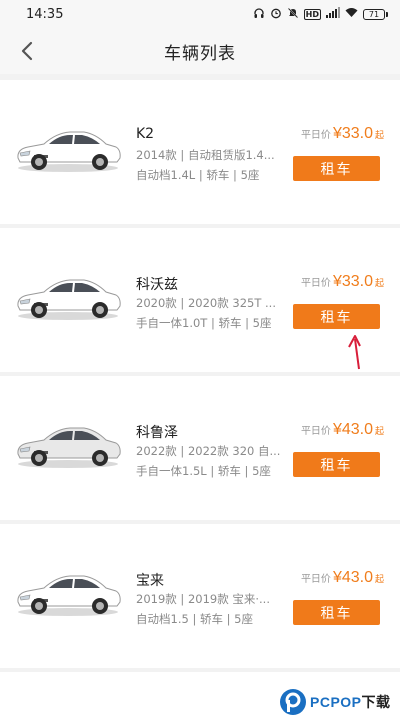 The image size is (400, 720). I want to click on signal-icon, so click(333, 14).